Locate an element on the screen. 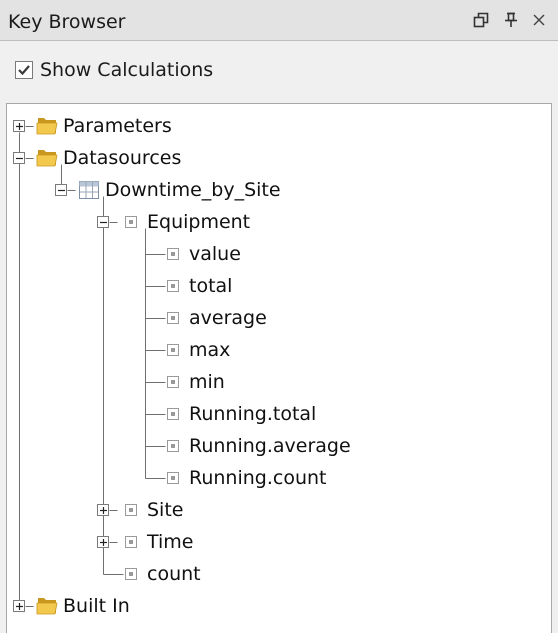 This screenshot has height=633, width=558. show-calculations-toggle: Show Calculations is located at coordinates (114, 70).